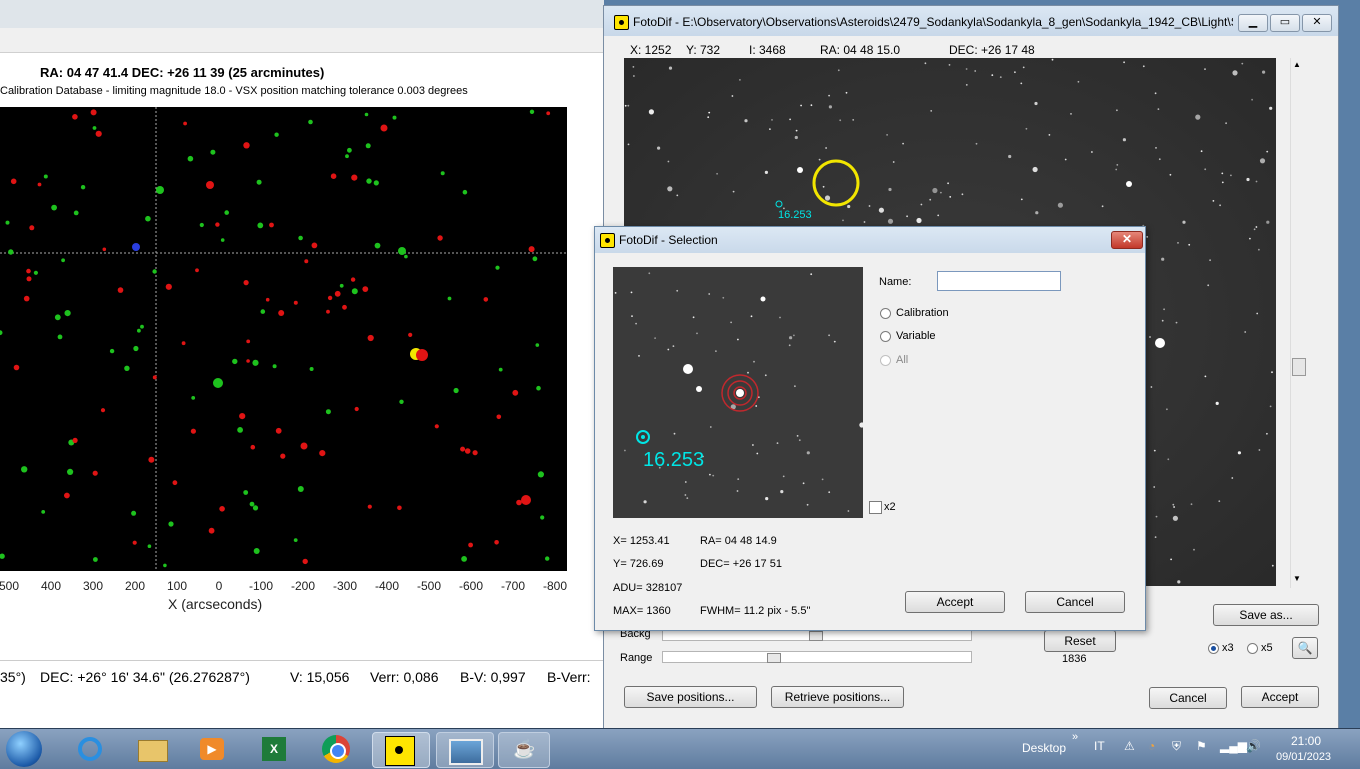  Describe the element at coordinates (51, 586) in the screenshot. I see `x-tick-label: 400` at that location.